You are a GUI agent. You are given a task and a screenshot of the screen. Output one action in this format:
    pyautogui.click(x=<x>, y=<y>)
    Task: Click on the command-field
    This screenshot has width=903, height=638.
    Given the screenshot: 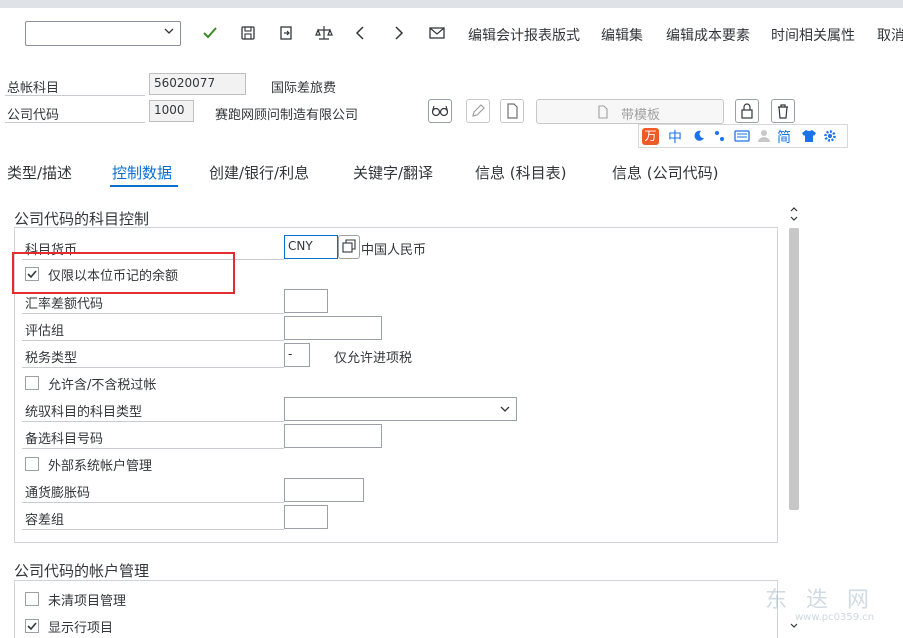 What is the action you would take?
    pyautogui.click(x=103, y=33)
    